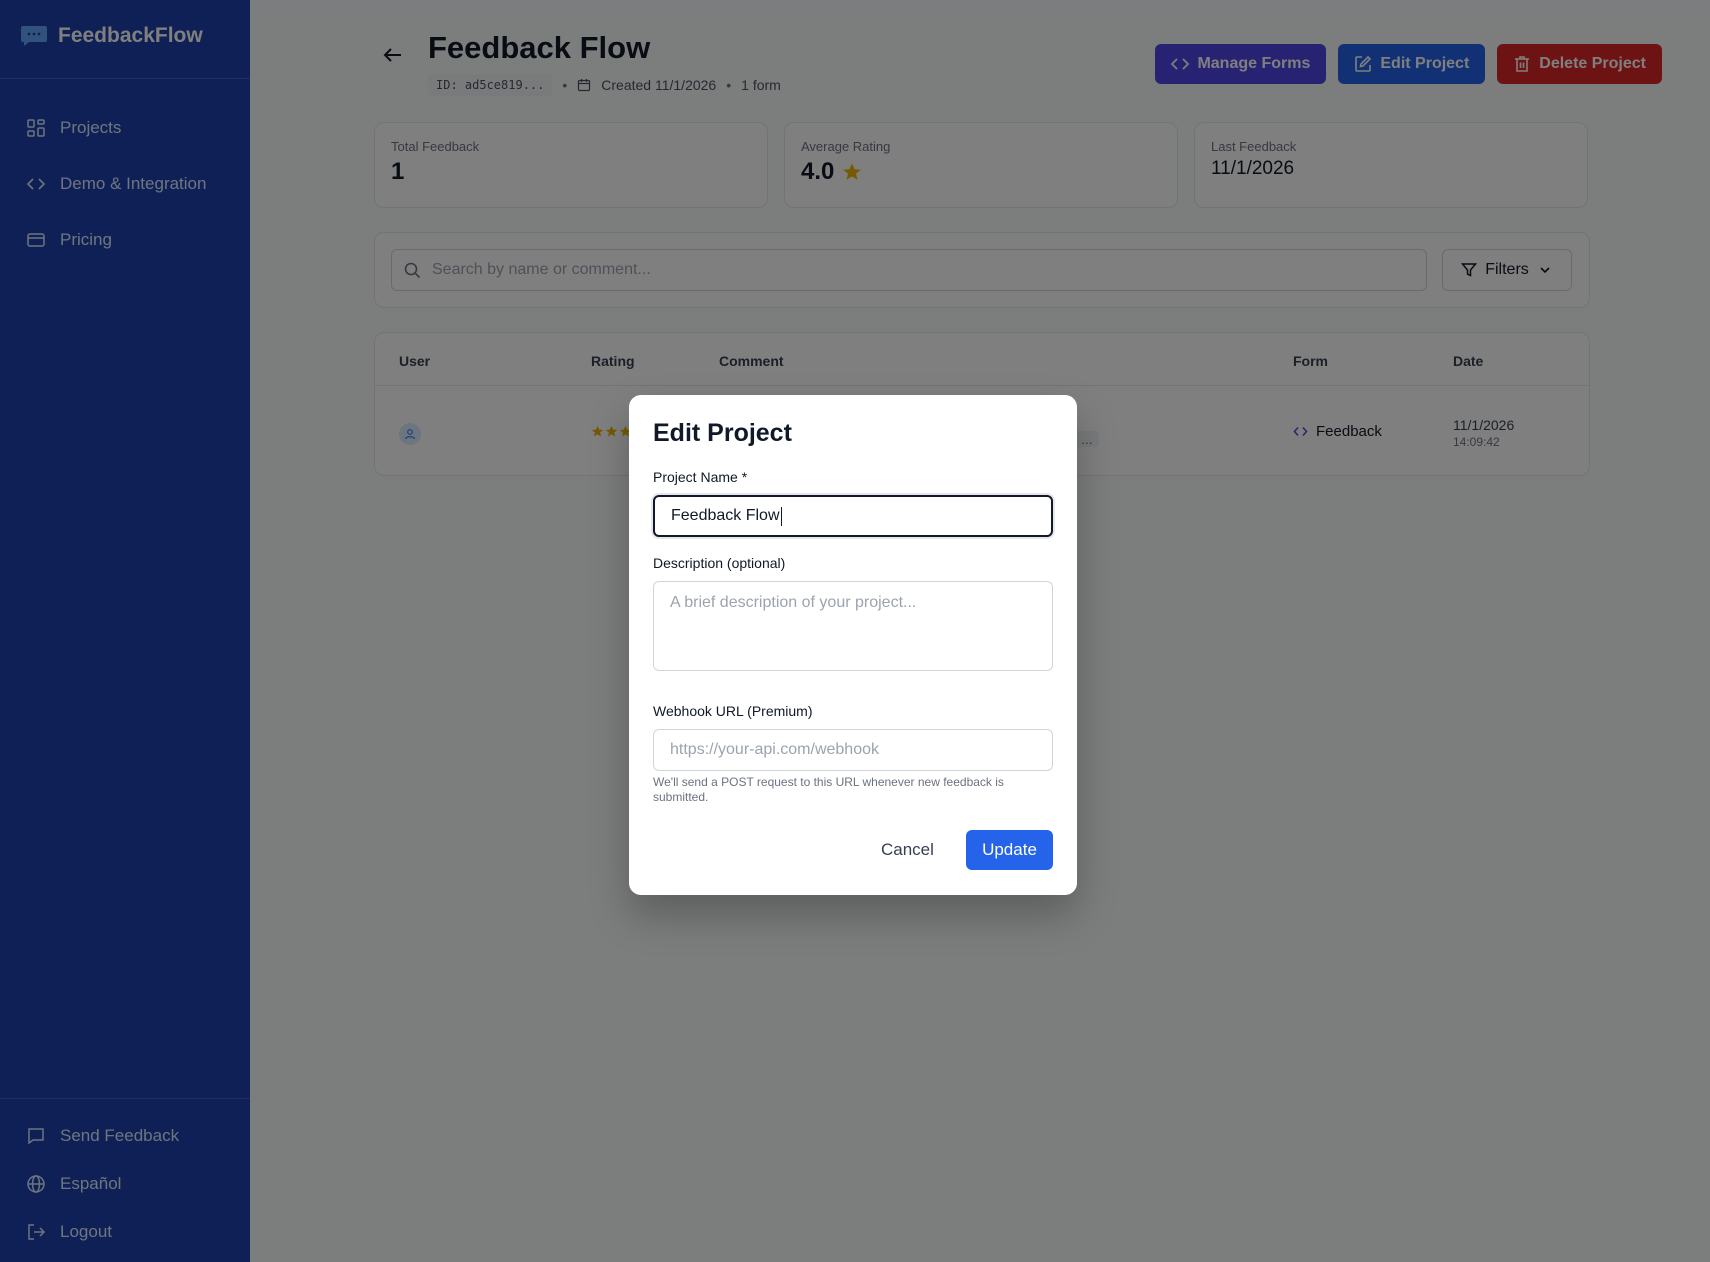 The image size is (1710, 1262). I want to click on cancel-button: Cancel, so click(907, 850).